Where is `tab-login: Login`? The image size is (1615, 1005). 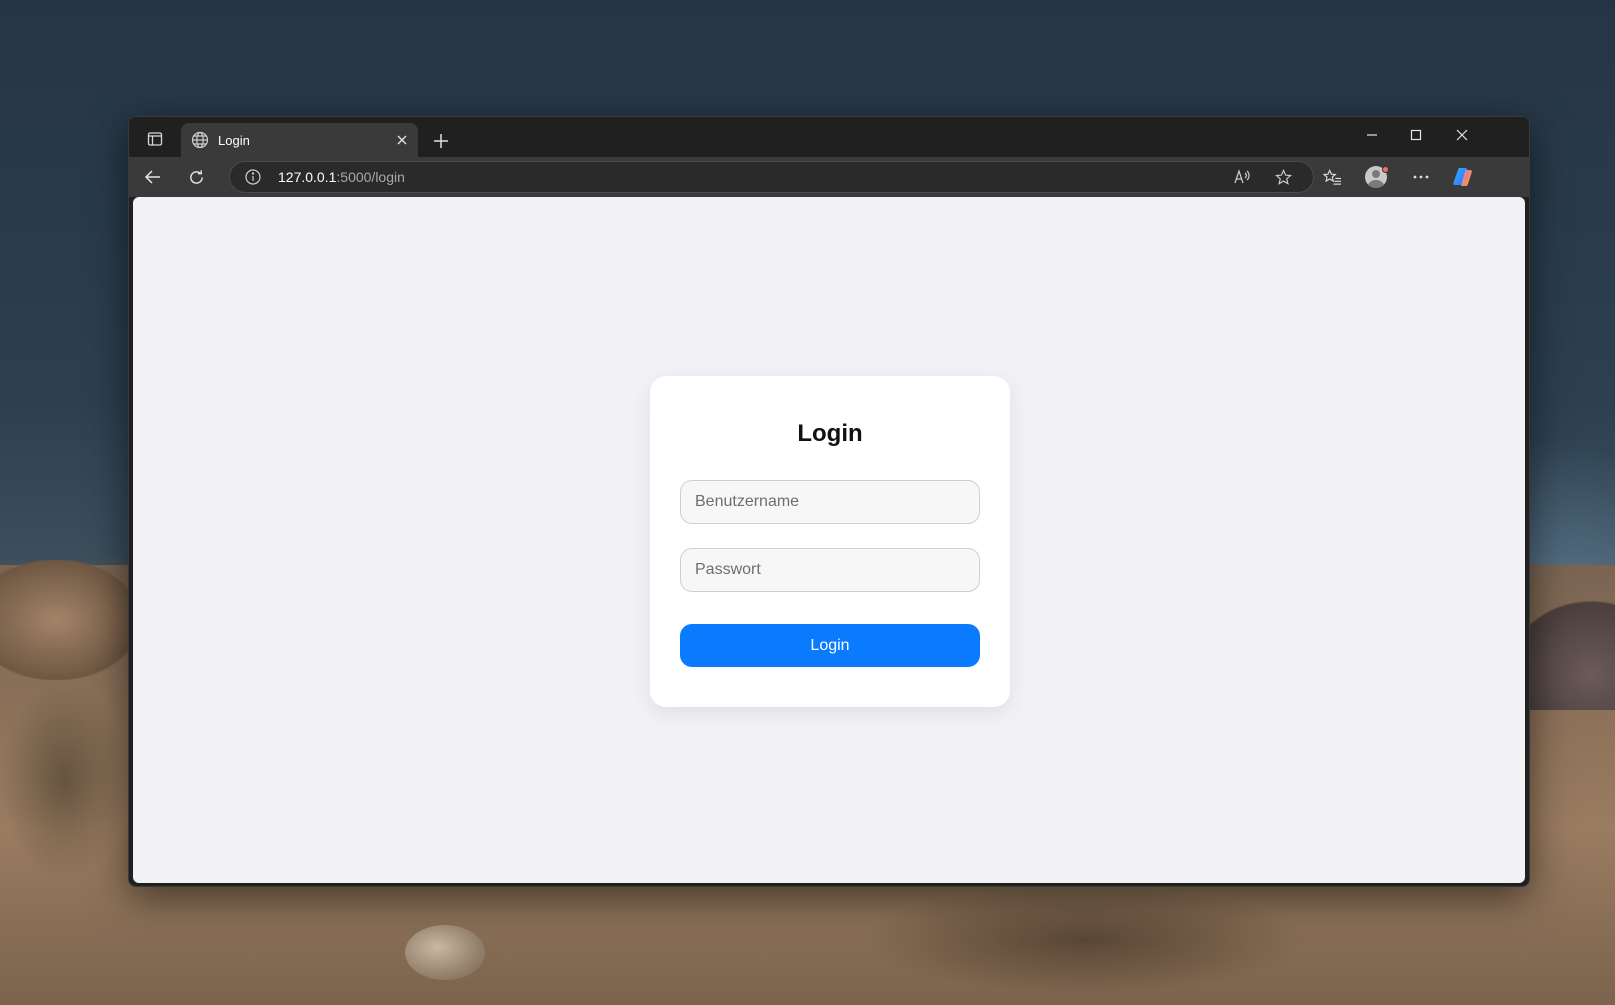
tab-login: Login is located at coordinates (299, 140).